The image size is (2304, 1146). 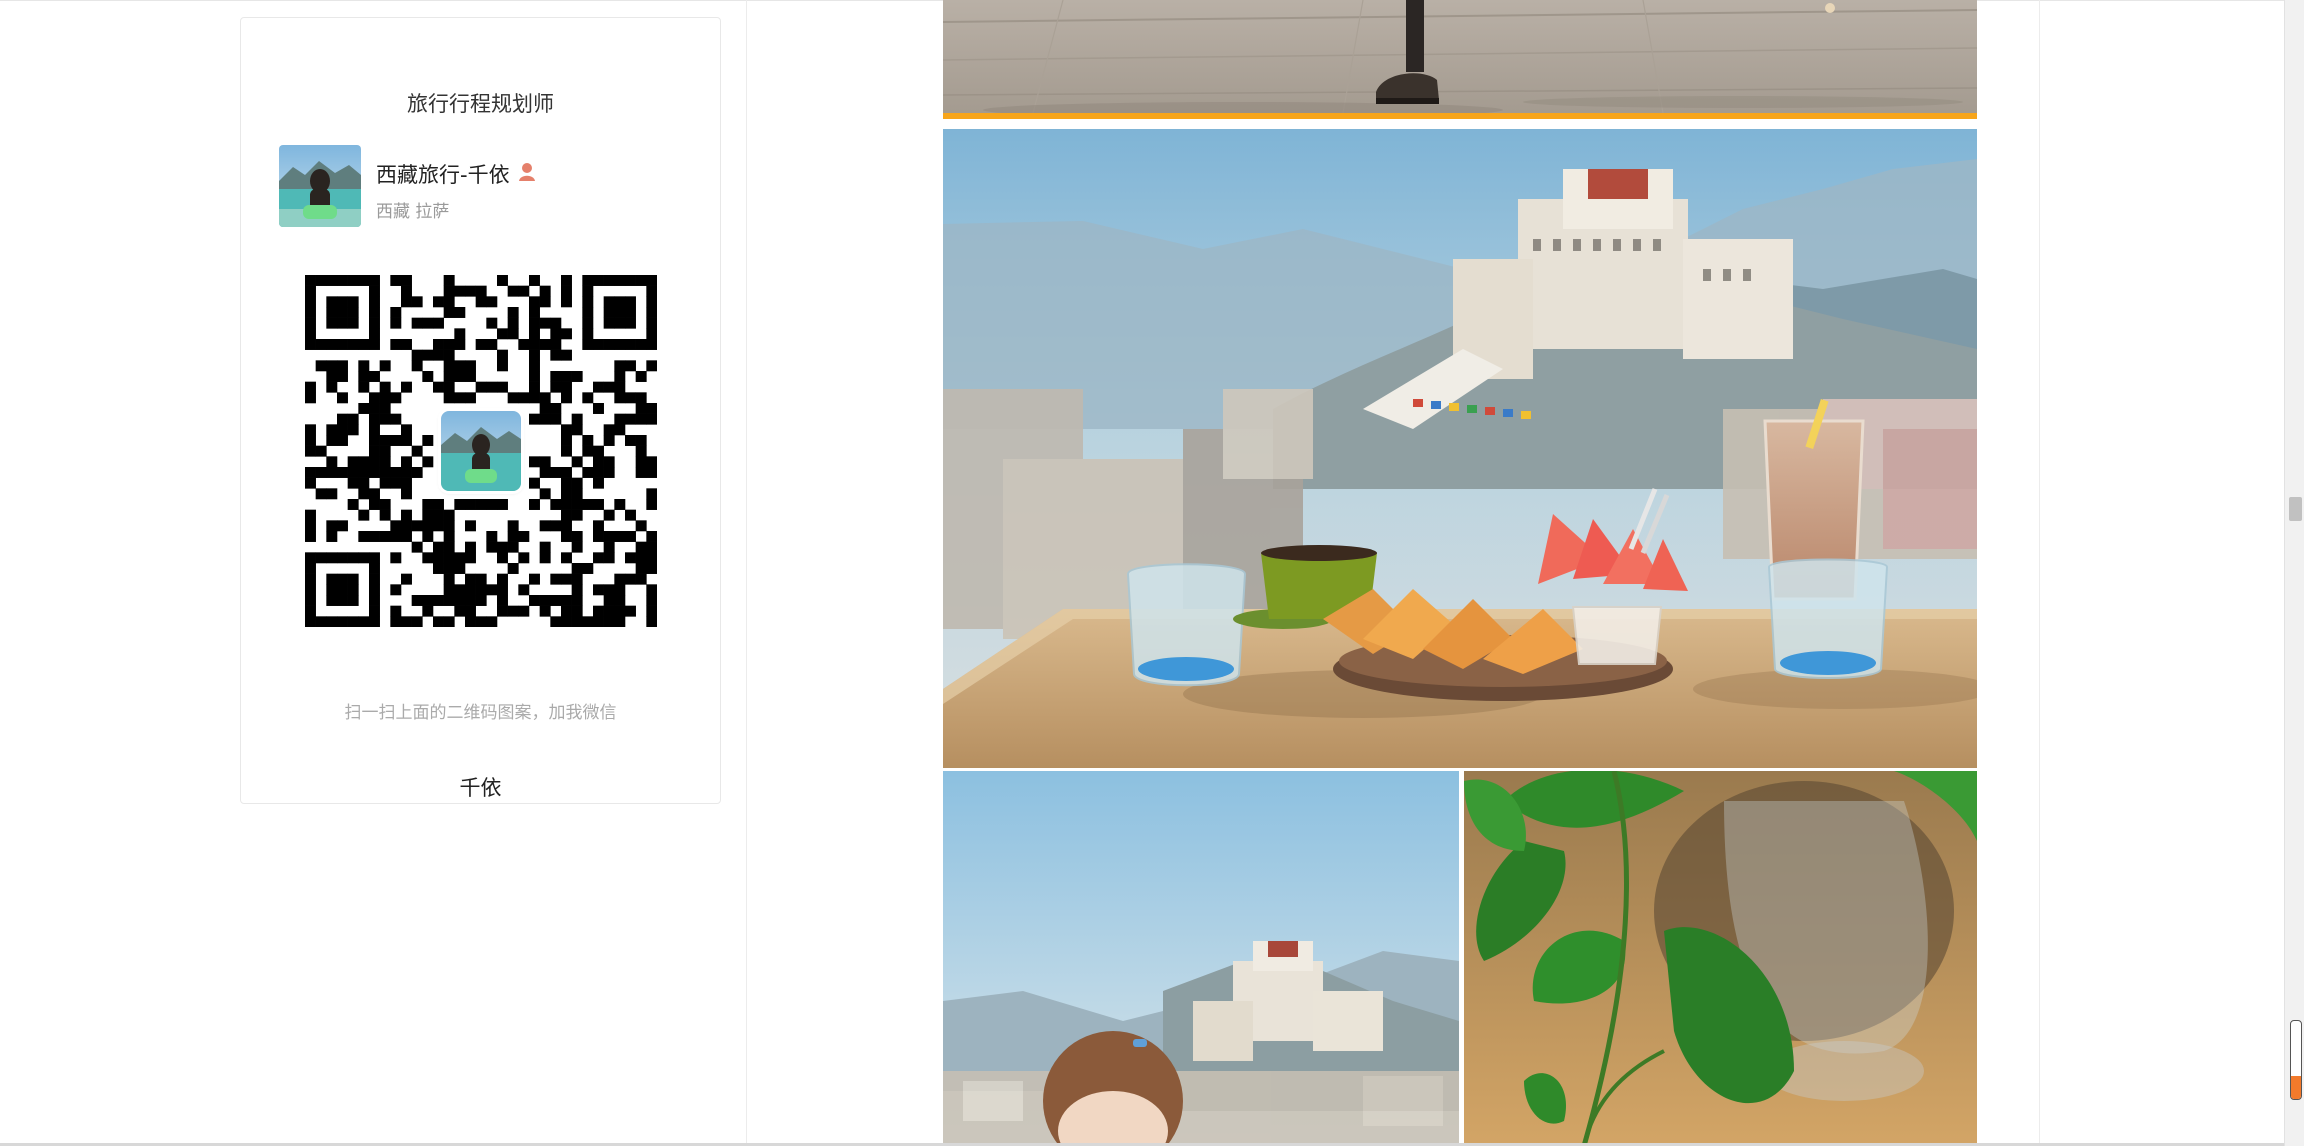 What do you see at coordinates (1460, 116) in the screenshot?
I see `accent-divider` at bounding box center [1460, 116].